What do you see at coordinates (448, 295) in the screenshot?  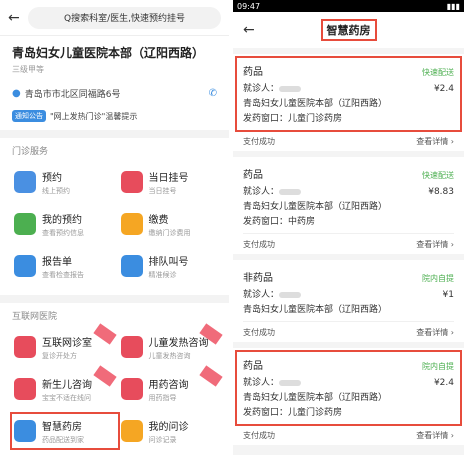 I see `order-price: ¥1` at bounding box center [448, 295].